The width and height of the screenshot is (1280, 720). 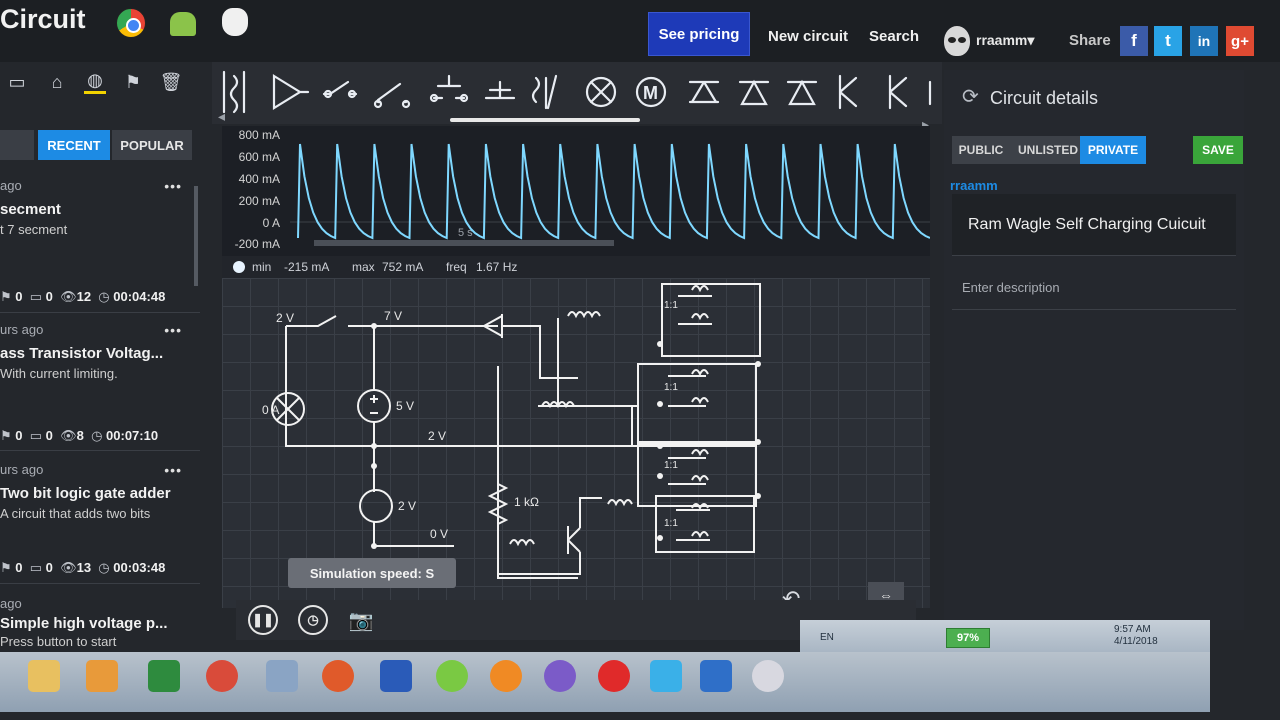 What do you see at coordinates (235, 22) in the screenshot?
I see `apple-icon` at bounding box center [235, 22].